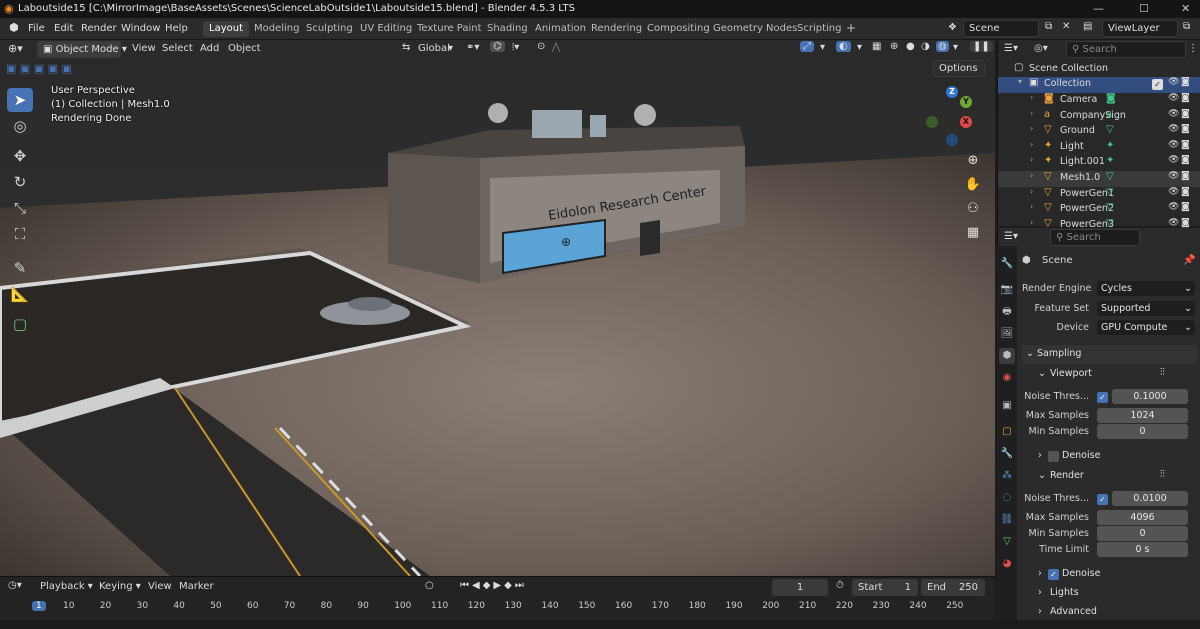 The image size is (1200, 629). What do you see at coordinates (14, 27) in the screenshot?
I see `blender-menu-icon: ⬢` at bounding box center [14, 27].